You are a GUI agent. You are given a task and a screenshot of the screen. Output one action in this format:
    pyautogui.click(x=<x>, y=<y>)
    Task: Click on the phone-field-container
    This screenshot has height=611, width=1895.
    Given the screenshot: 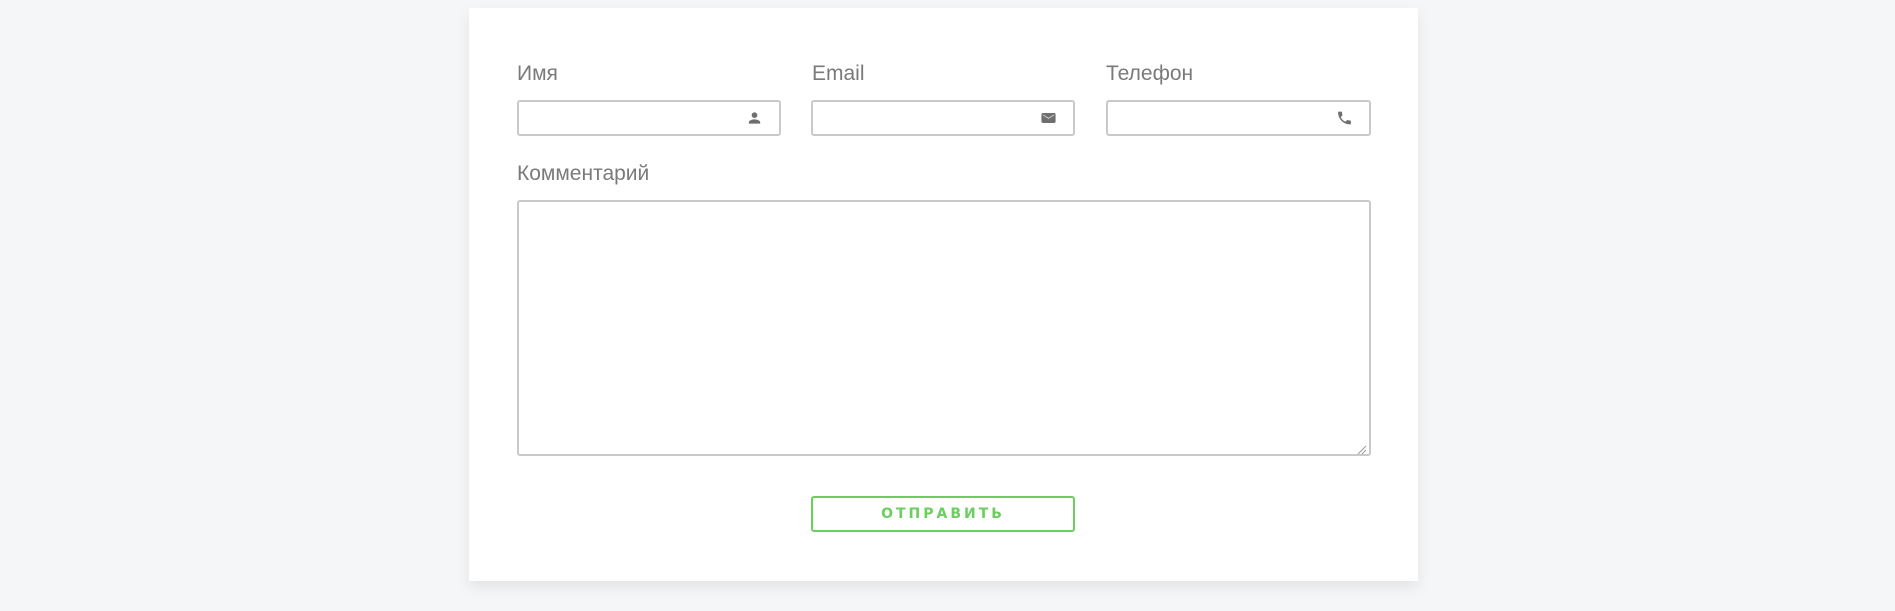 What is the action you would take?
    pyautogui.click(x=1238, y=118)
    